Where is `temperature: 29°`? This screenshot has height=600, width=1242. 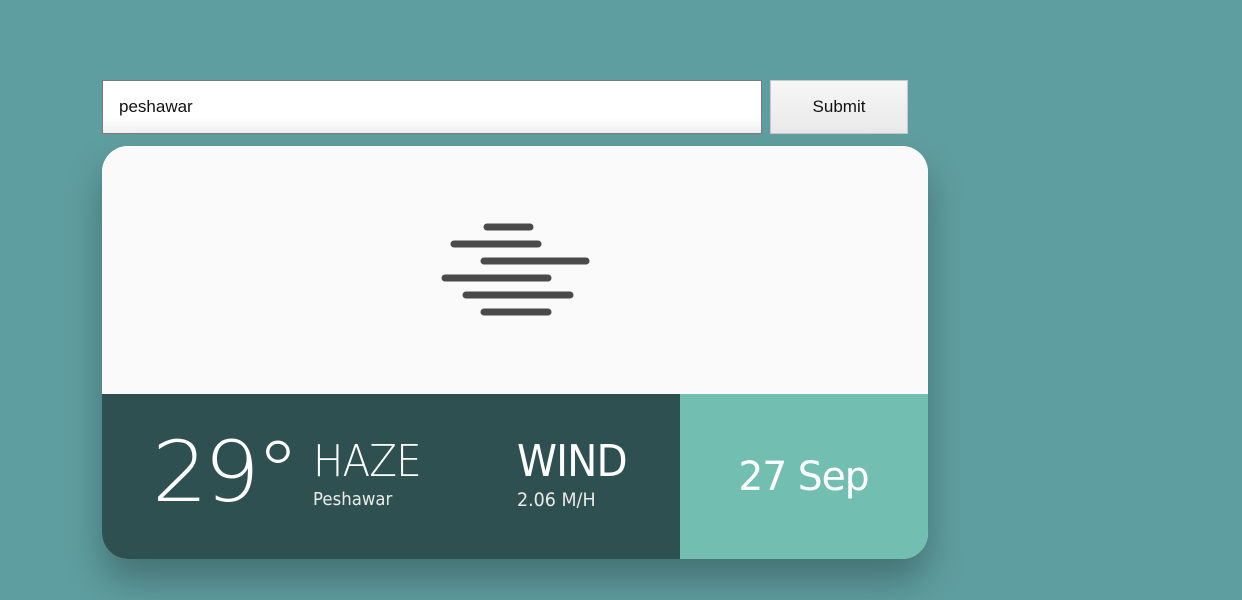 temperature: 29° is located at coordinates (226, 472).